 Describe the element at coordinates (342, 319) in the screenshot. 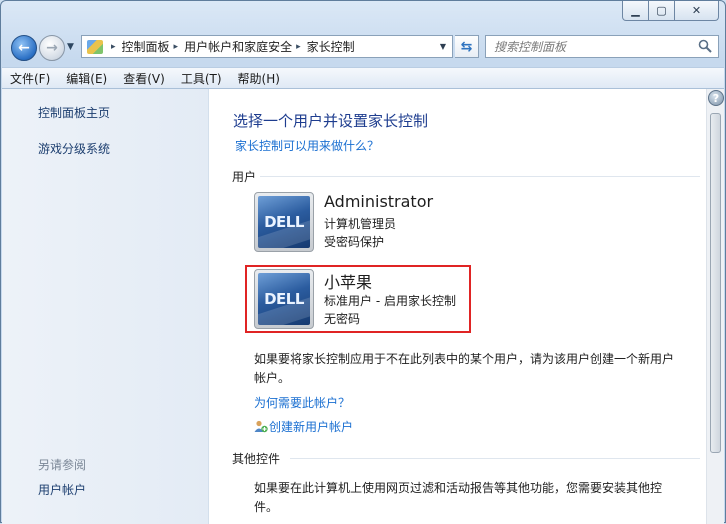

I see `user-password-status: 无密码` at that location.